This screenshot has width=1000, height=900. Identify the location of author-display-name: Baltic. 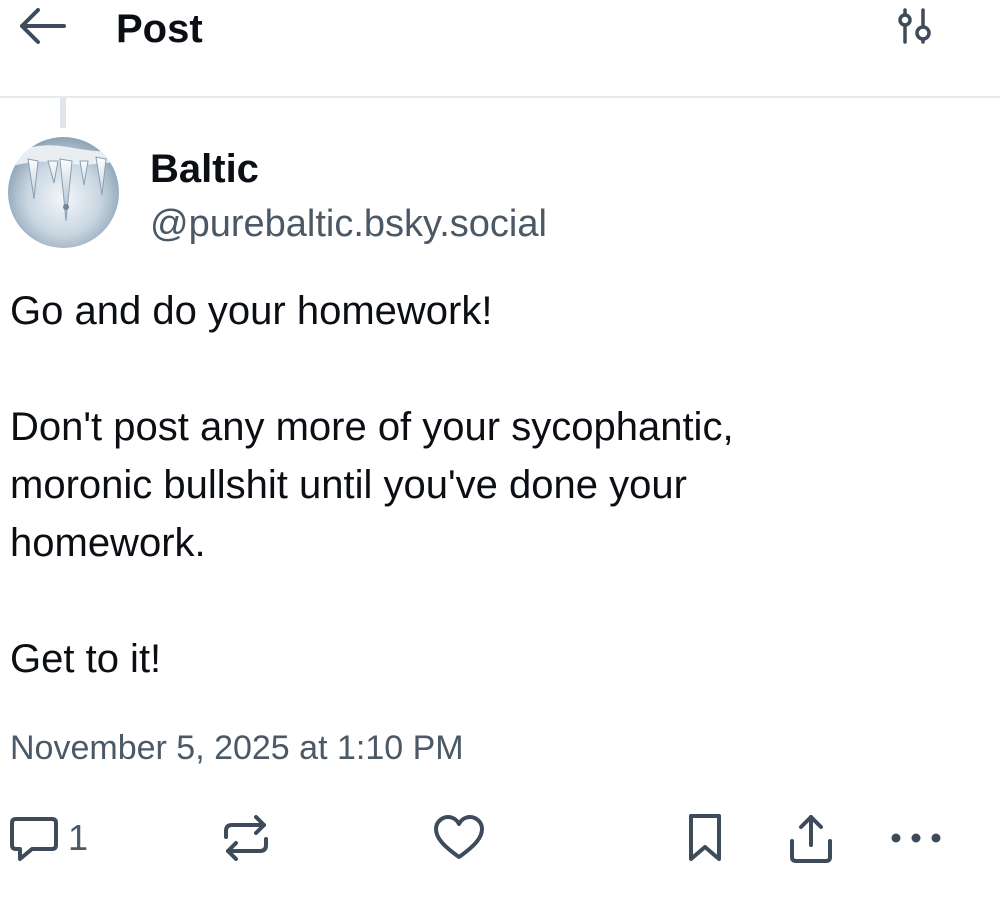
(204, 169).